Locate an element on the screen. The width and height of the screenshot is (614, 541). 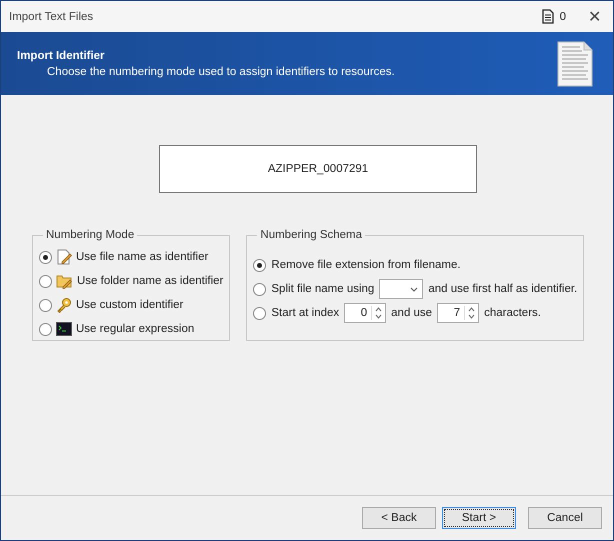
close-button: ✕ is located at coordinates (594, 16).